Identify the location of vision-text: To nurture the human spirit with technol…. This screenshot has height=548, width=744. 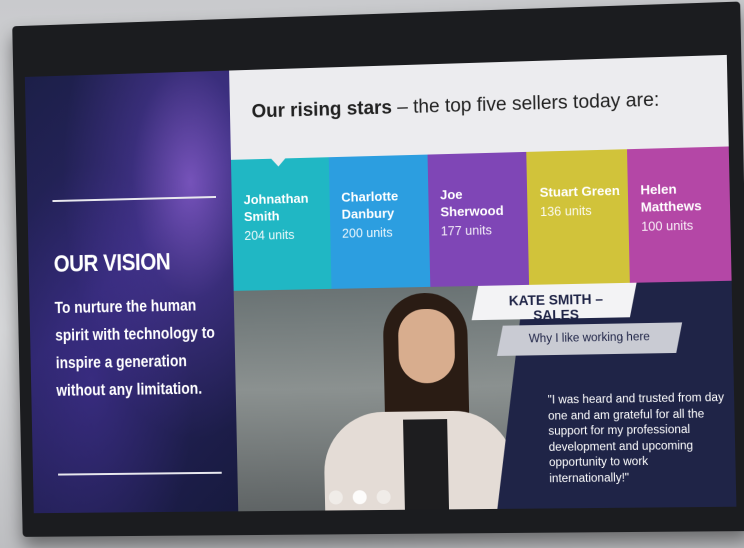
(143, 348).